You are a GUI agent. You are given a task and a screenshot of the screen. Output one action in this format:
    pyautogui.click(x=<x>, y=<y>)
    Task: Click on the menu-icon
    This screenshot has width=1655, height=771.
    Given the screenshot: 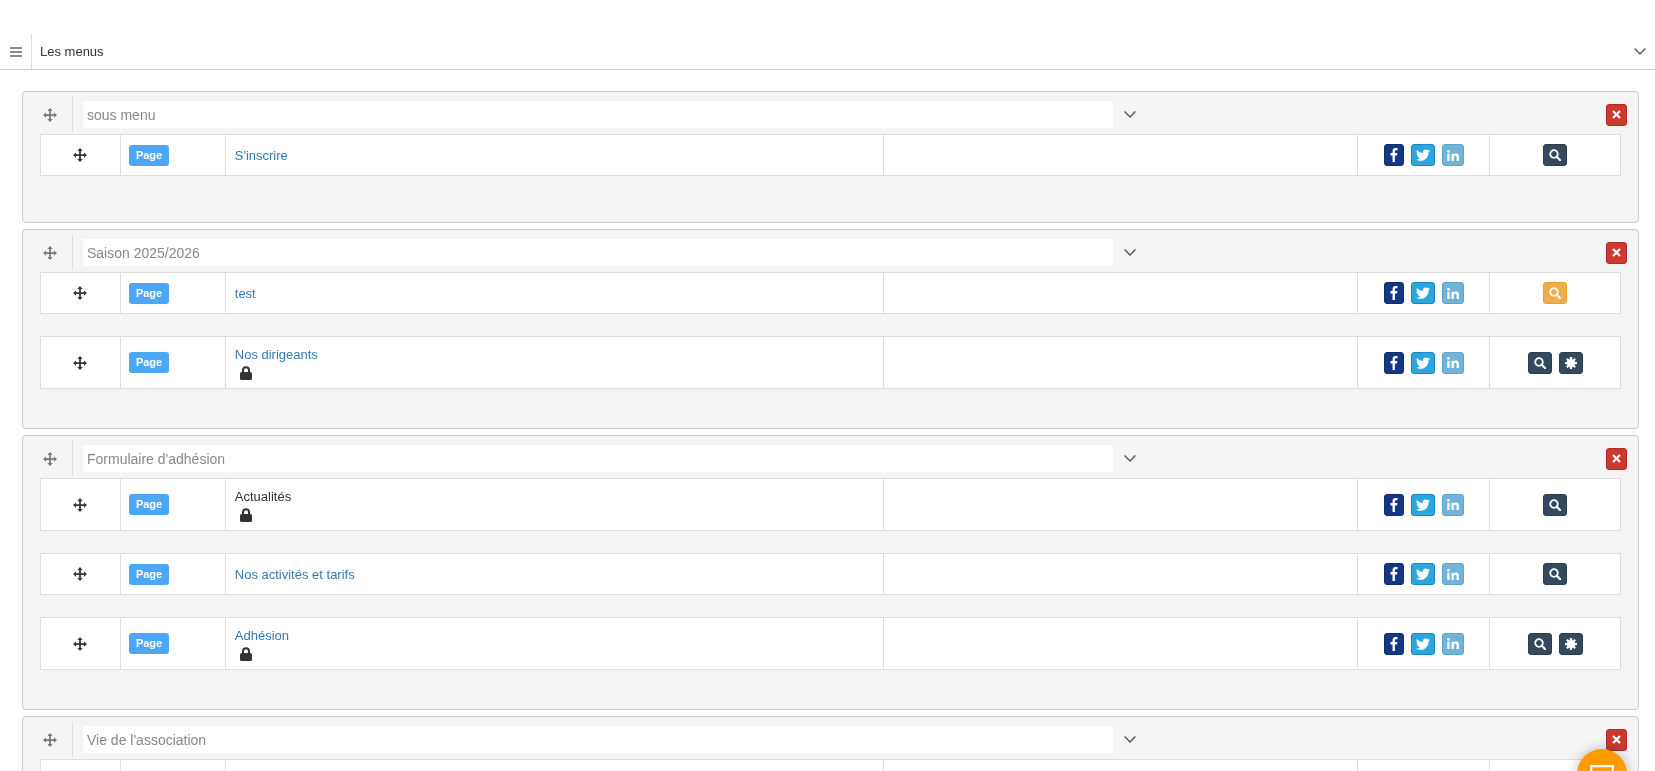 What is the action you would take?
    pyautogui.click(x=15, y=51)
    